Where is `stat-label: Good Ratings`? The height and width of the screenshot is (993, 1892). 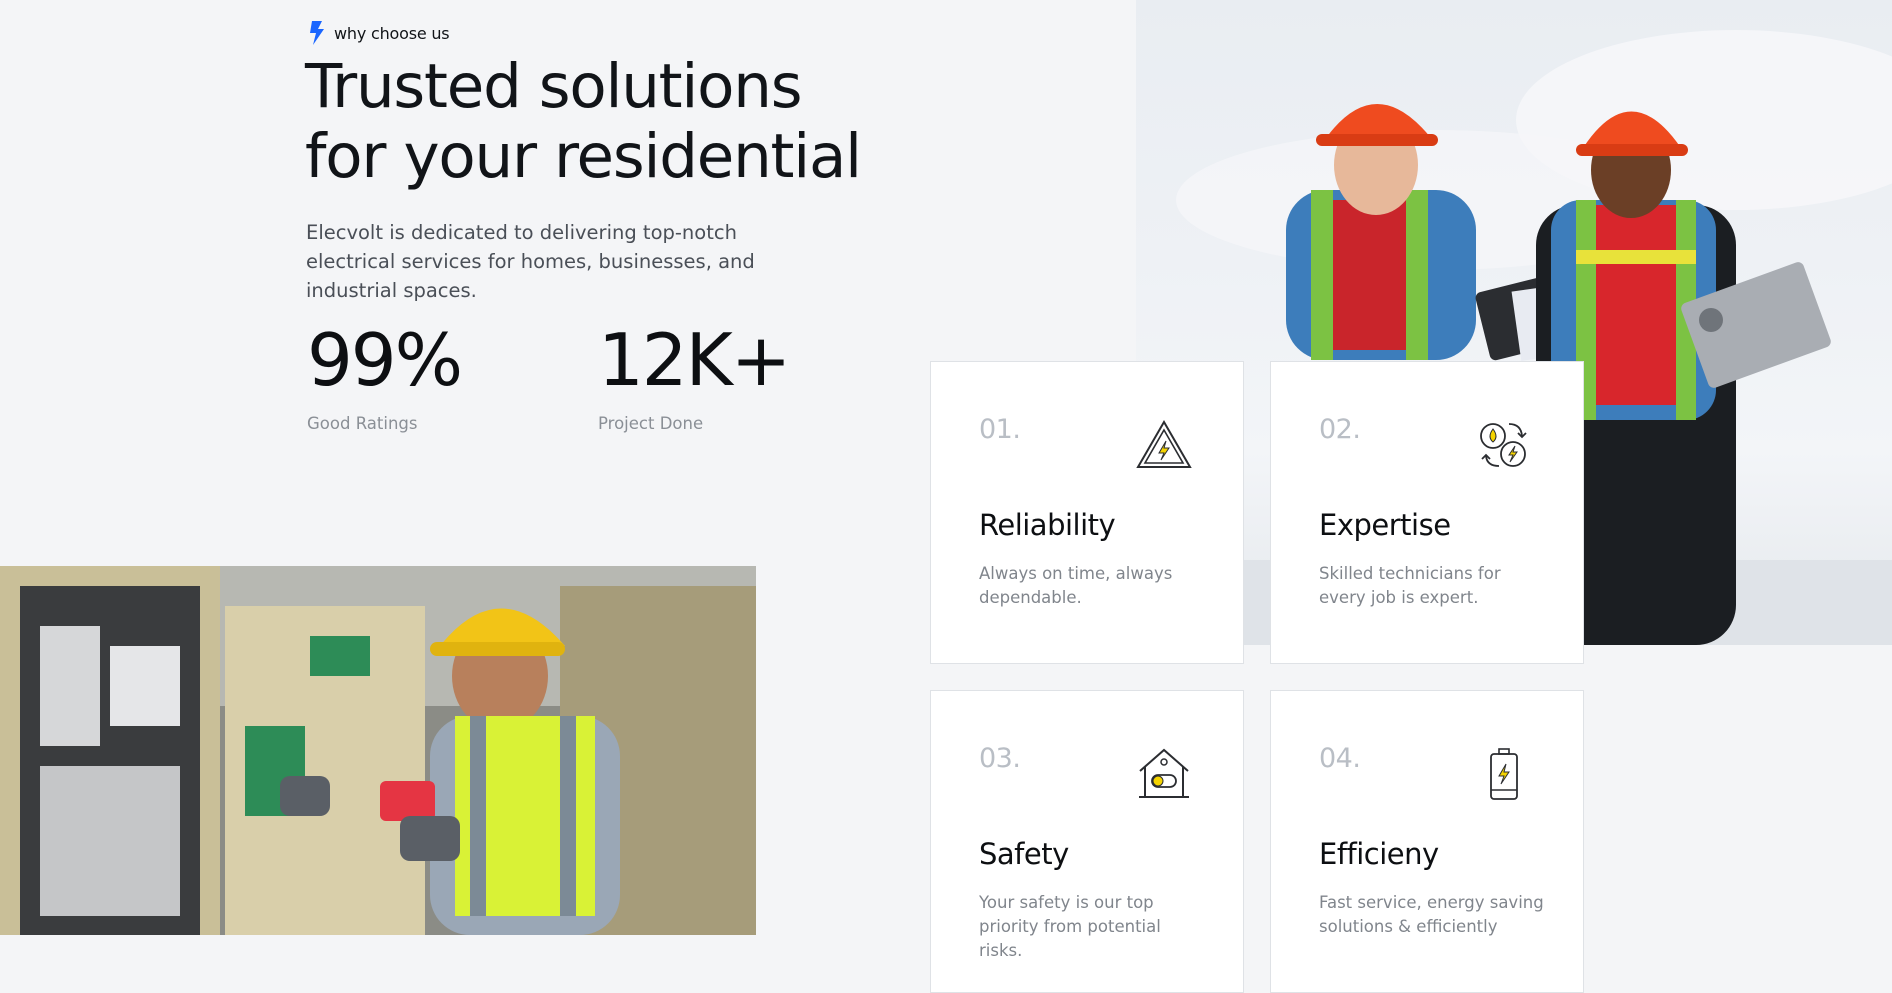
stat-label: Good Ratings is located at coordinates (362, 423).